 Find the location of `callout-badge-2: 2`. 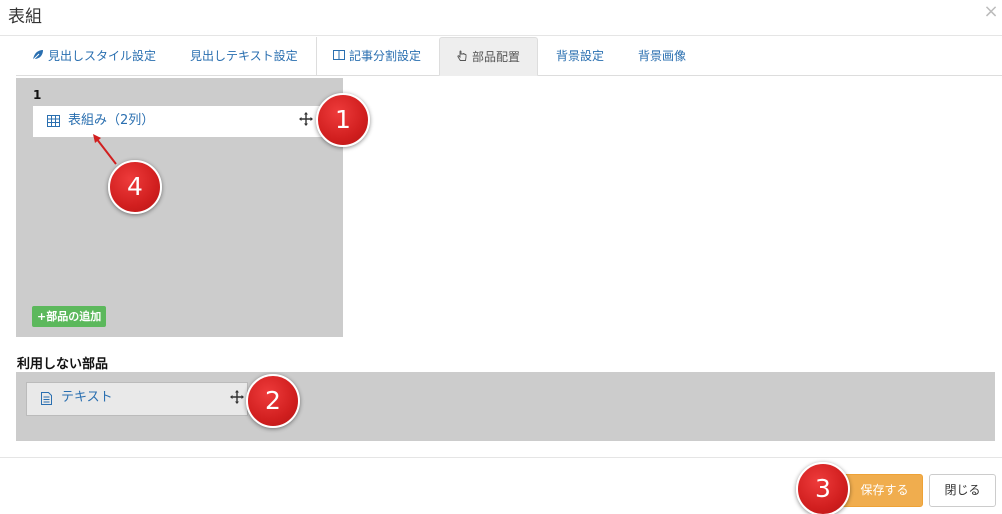

callout-badge-2: 2 is located at coordinates (273, 401).